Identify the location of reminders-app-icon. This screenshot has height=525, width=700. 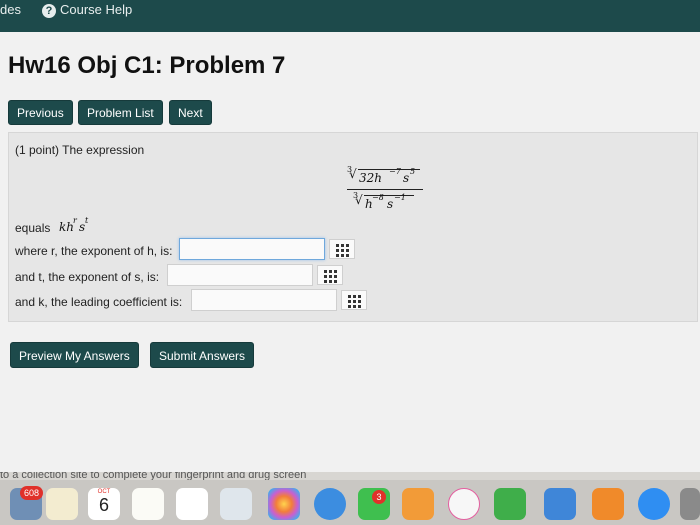
(192, 504).